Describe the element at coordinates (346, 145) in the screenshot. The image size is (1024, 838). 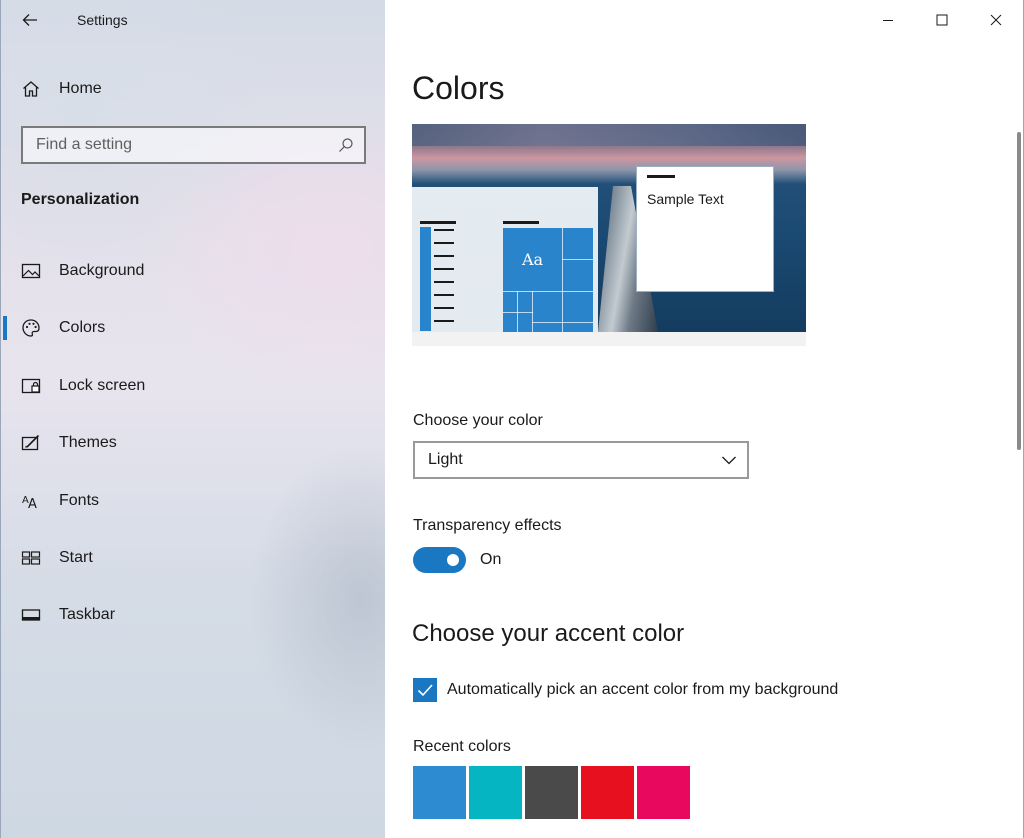
I see `search-icon` at that location.